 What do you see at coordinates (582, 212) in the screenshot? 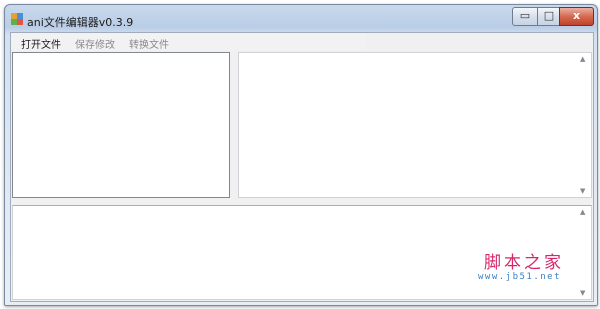
I see `output-scroll-up-icon: ▲` at bounding box center [582, 212].